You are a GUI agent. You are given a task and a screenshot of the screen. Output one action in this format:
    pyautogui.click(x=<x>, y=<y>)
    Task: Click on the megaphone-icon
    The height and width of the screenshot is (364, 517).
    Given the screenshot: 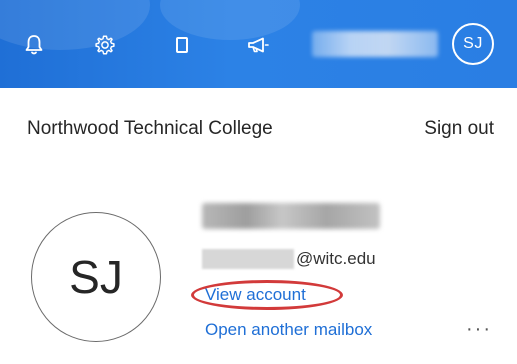 What is the action you would take?
    pyautogui.click(x=258, y=45)
    